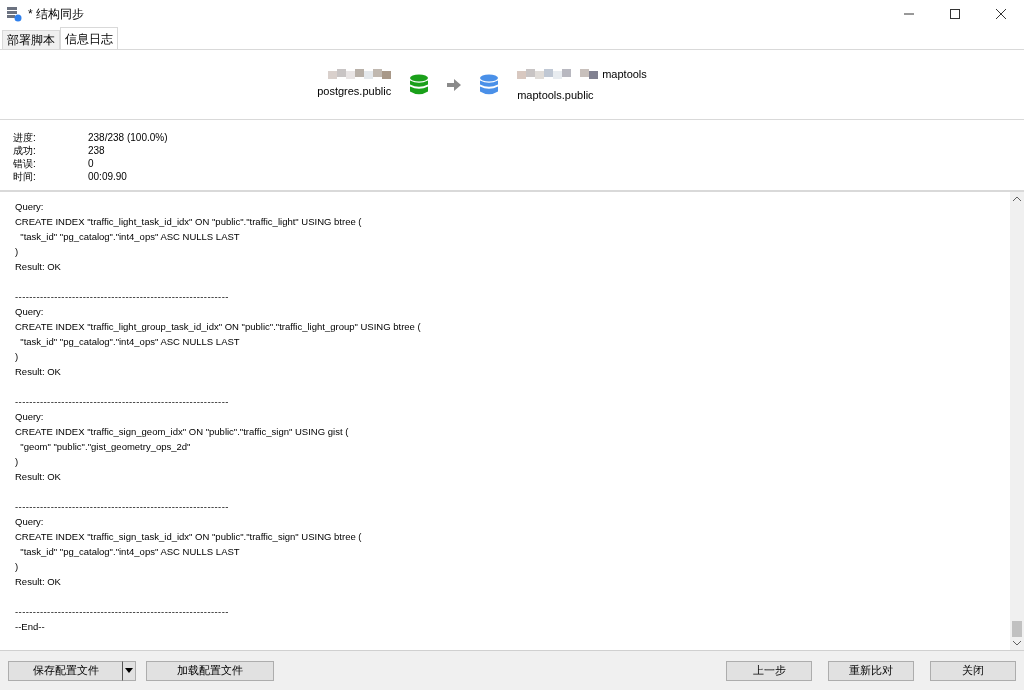 The height and width of the screenshot is (690, 1024). I want to click on close-icon, so click(1001, 14).